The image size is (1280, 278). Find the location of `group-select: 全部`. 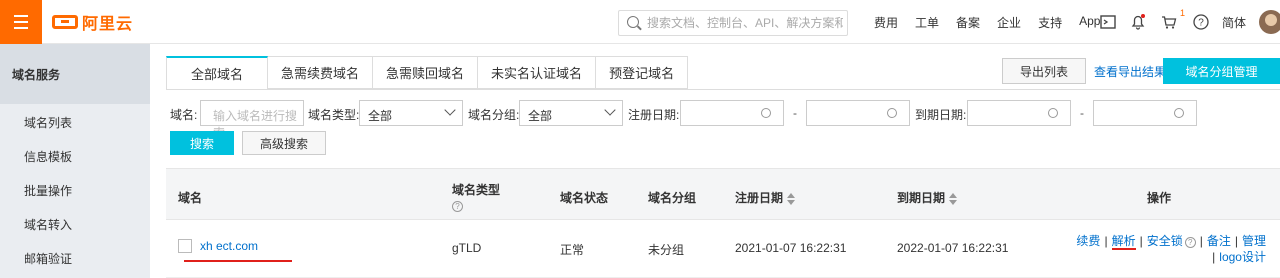

group-select: 全部 is located at coordinates (571, 113).